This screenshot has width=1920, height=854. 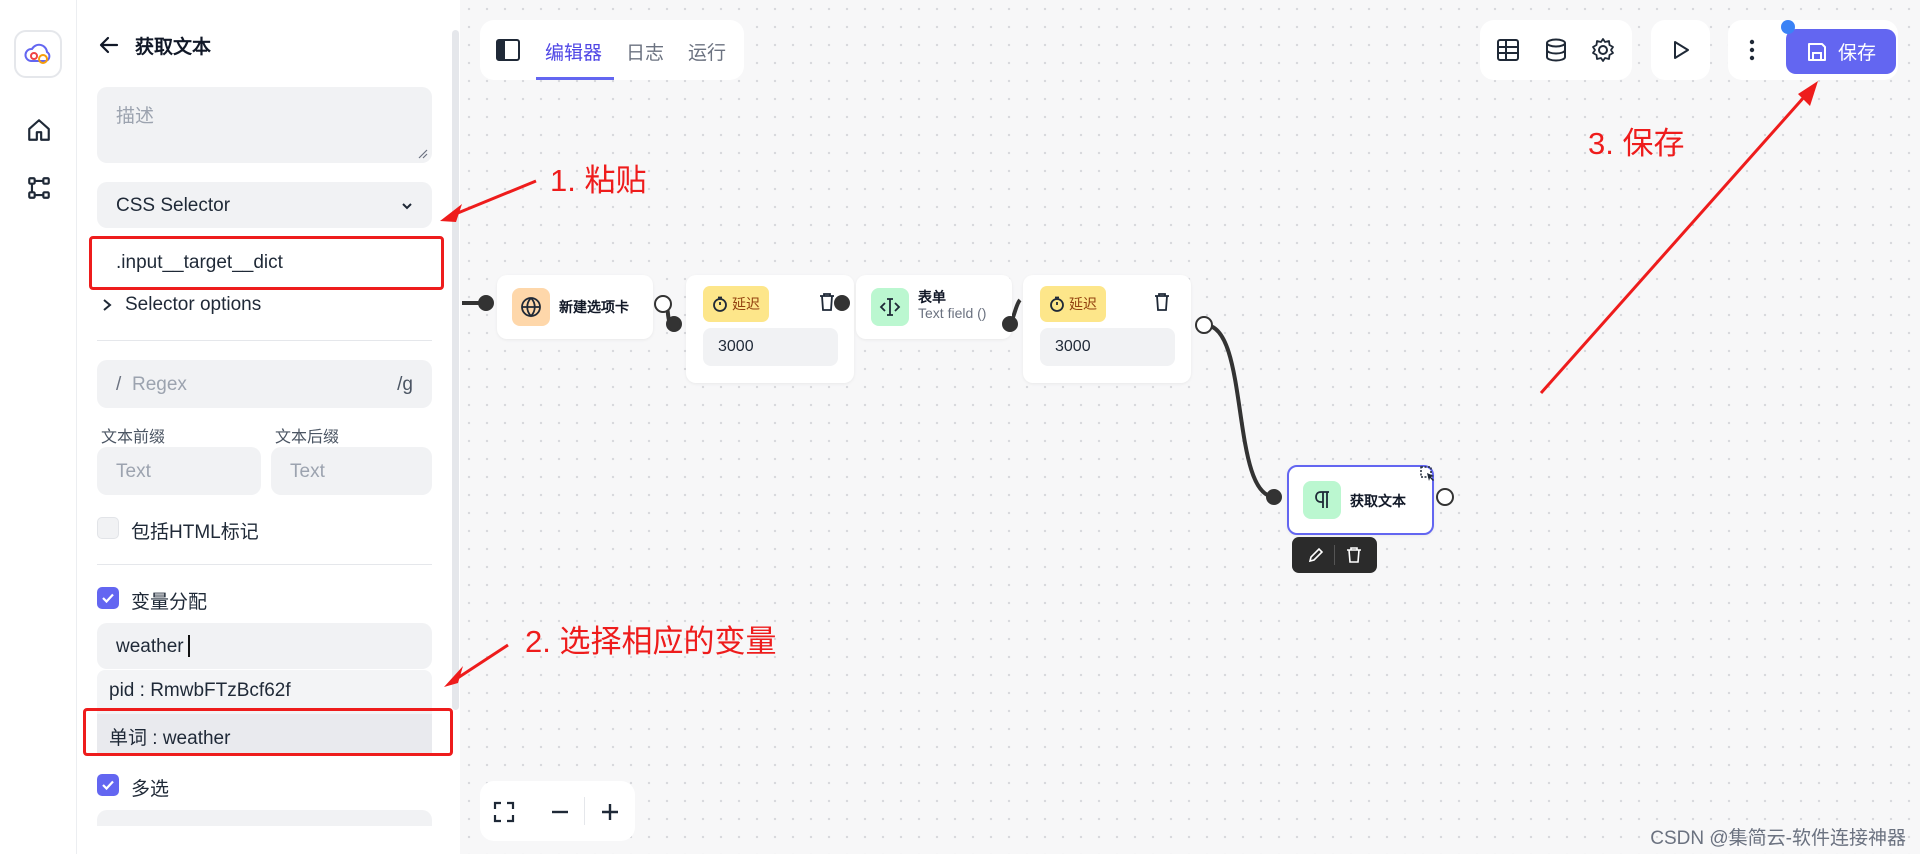 What do you see at coordinates (952, 313) in the screenshot?
I see `node-sublabel: Text field ()` at bounding box center [952, 313].